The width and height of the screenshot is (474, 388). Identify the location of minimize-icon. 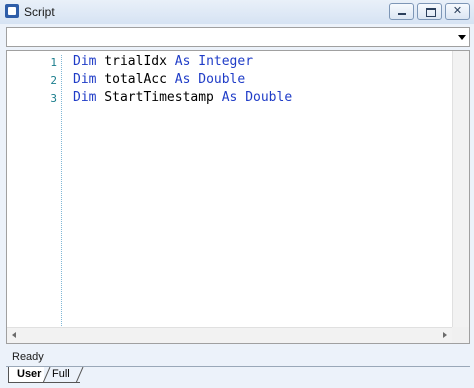
(402, 14).